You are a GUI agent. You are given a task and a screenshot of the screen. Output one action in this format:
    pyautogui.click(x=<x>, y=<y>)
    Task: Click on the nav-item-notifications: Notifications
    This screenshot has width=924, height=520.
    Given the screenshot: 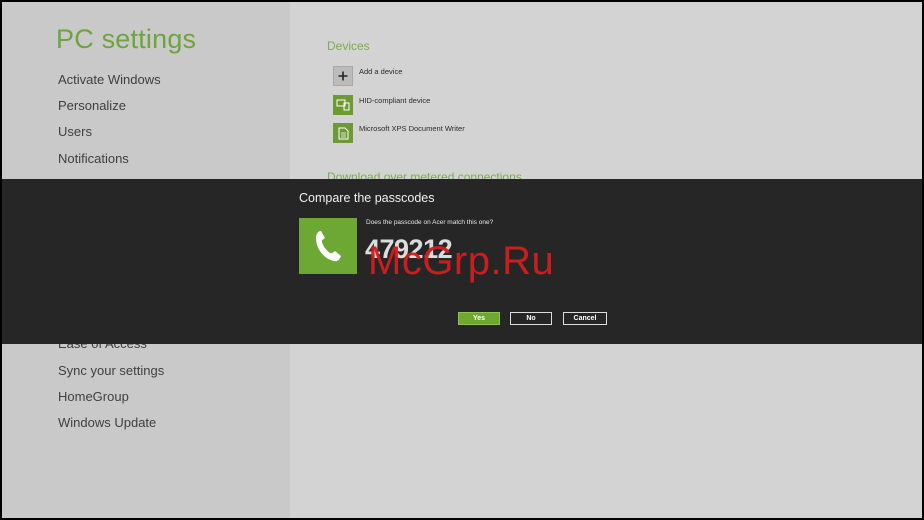 What is the action you would take?
    pyautogui.click(x=93, y=158)
    